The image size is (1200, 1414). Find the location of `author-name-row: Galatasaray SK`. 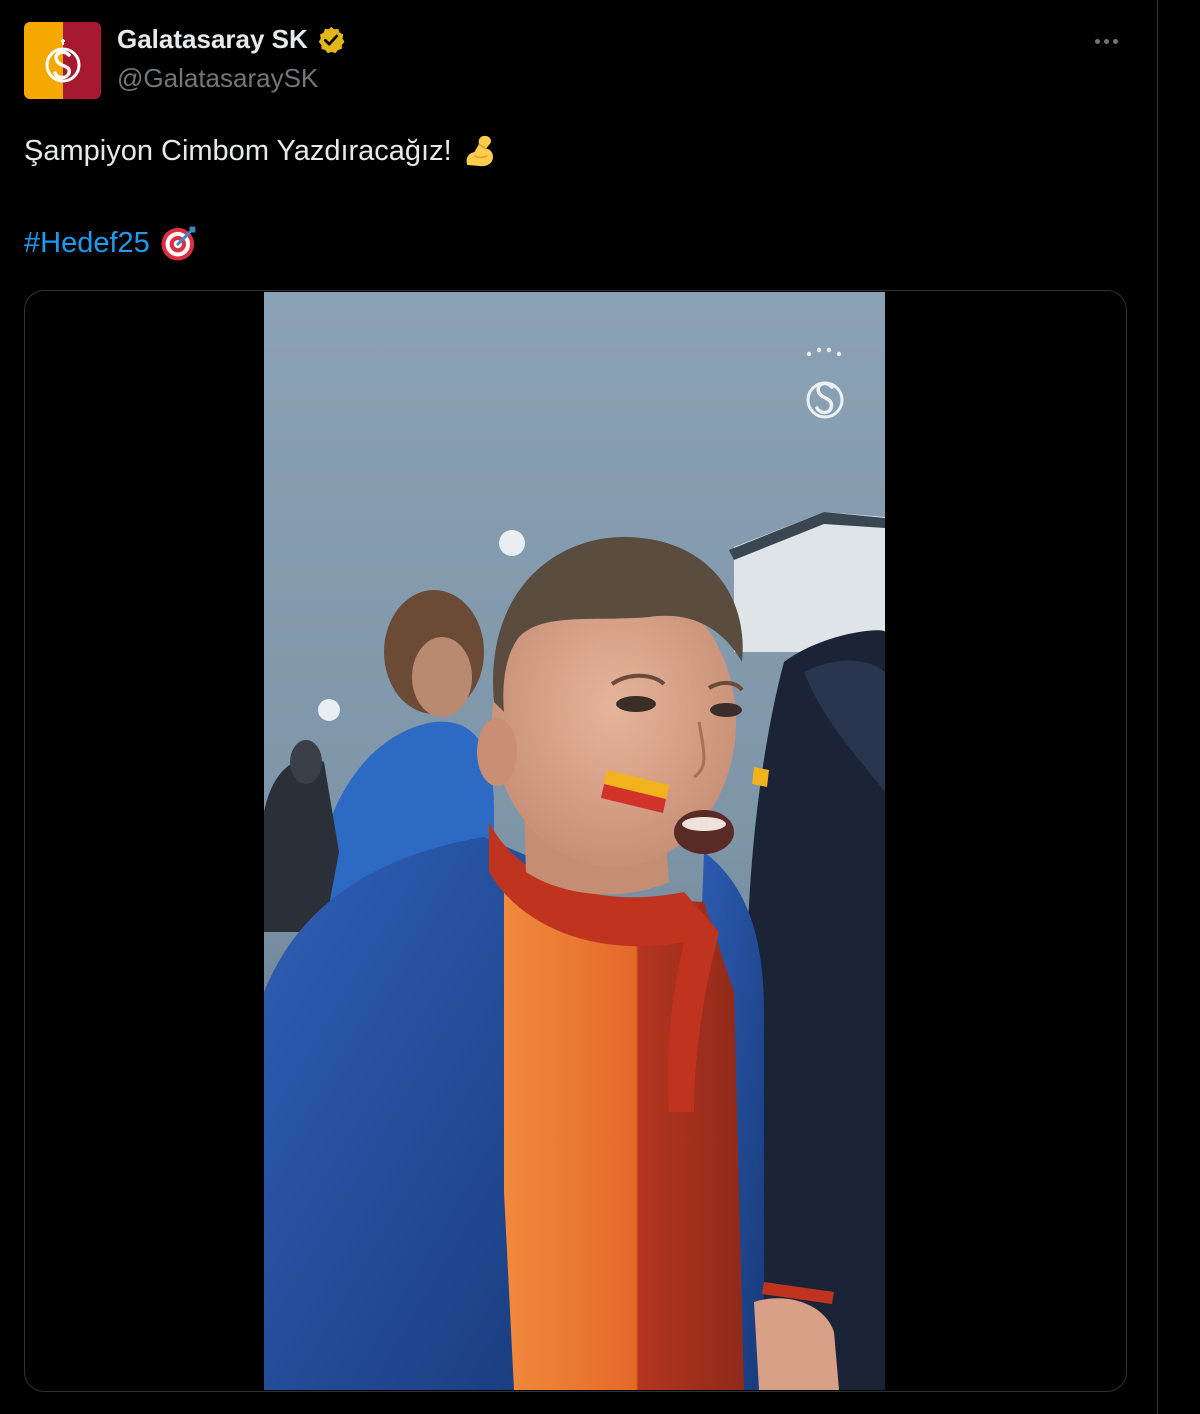

author-name-row: Galatasaray SK is located at coordinates (231, 39).